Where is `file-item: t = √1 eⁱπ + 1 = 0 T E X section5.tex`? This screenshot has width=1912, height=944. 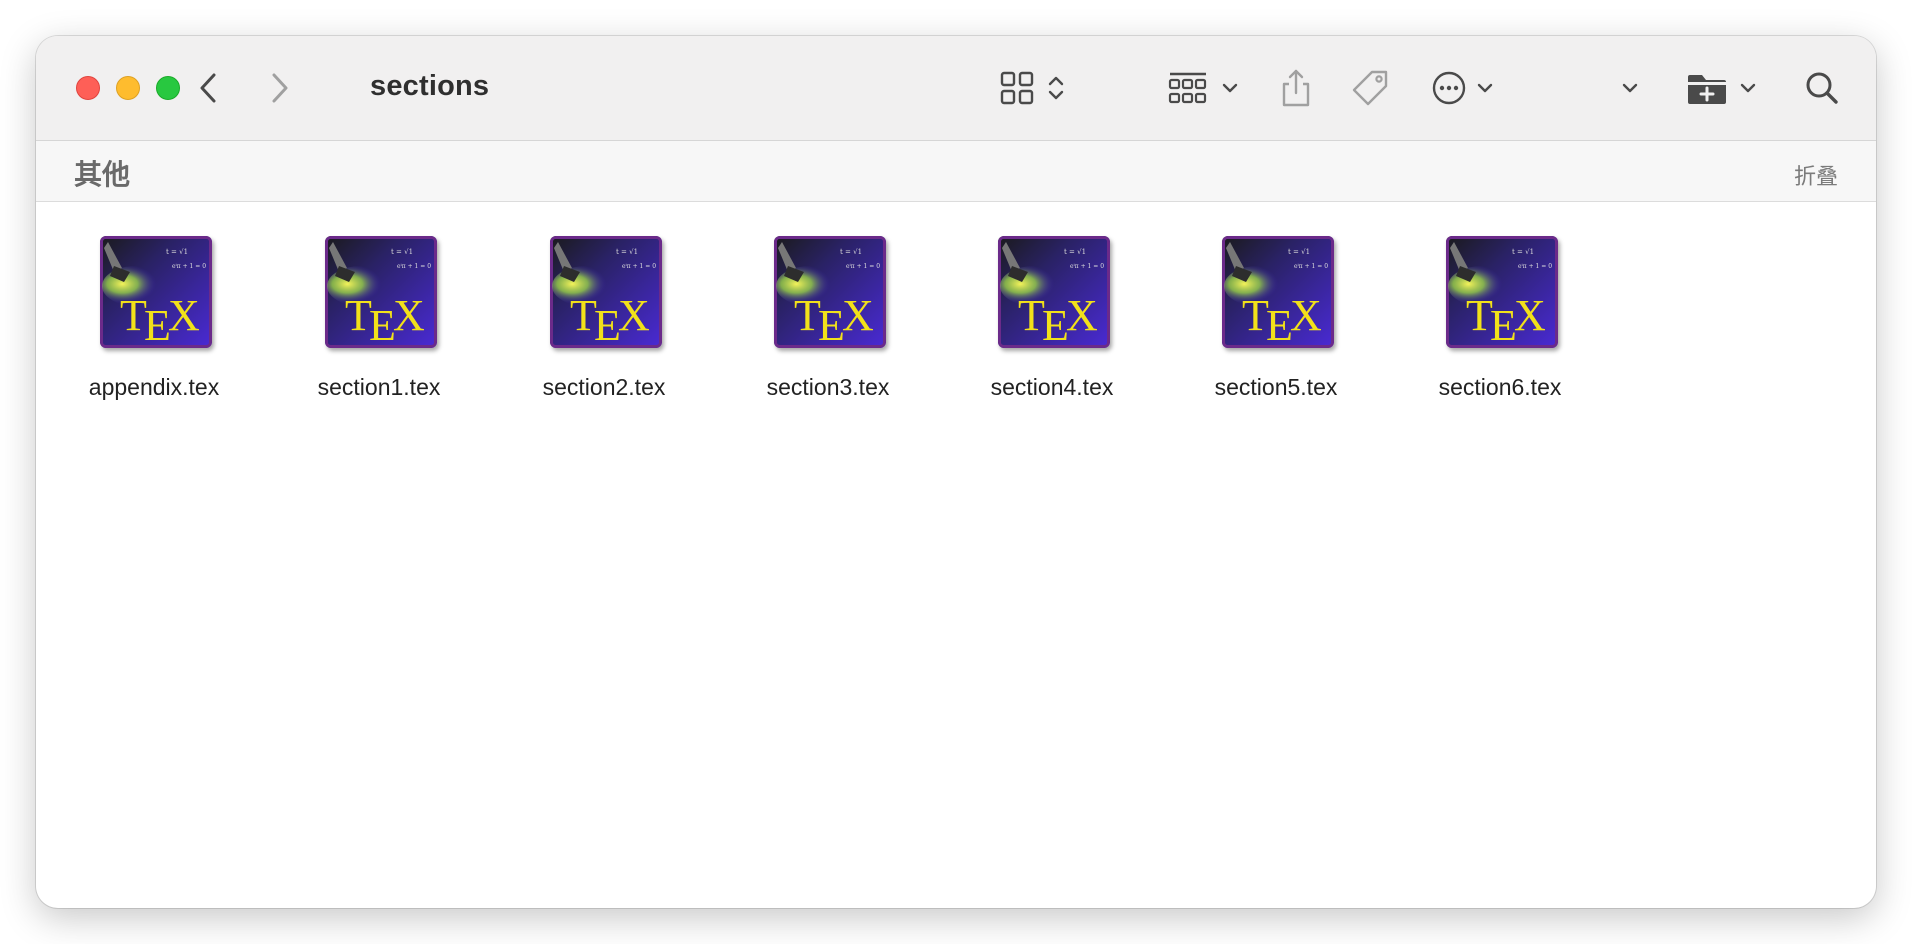
file-item: t = √1 eⁱπ + 1 = 0 T E X section5.tex is located at coordinates (1276, 318).